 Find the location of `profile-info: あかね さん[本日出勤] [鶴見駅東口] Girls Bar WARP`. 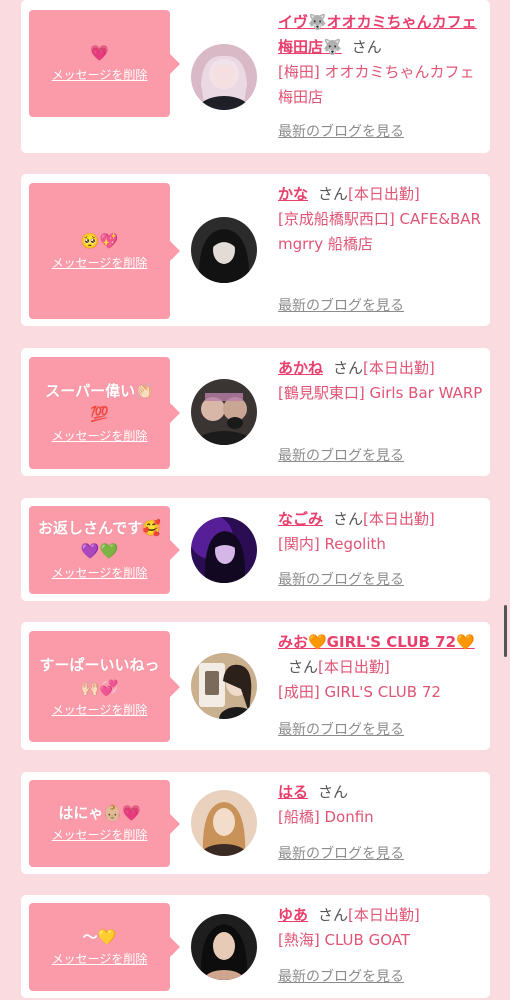

profile-info: あかね さん[本日出勤] [鶴見駅東口] Girls Bar WARP is located at coordinates (381, 381).